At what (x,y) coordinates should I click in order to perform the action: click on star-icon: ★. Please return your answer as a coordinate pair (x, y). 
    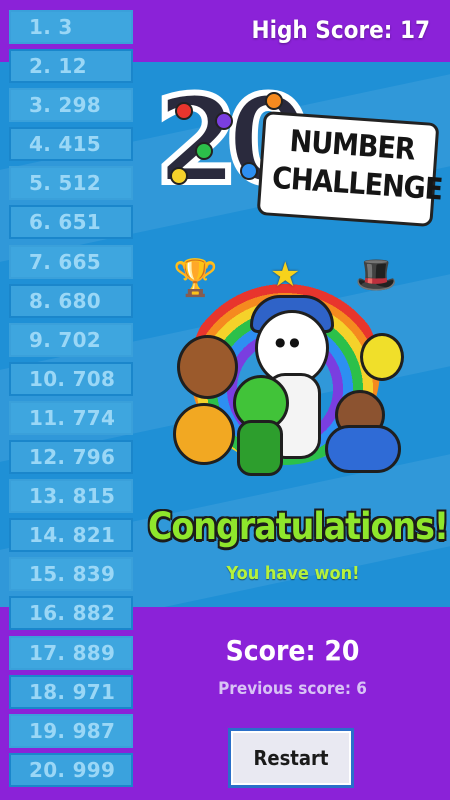
    Looking at the image, I should click on (285, 275).